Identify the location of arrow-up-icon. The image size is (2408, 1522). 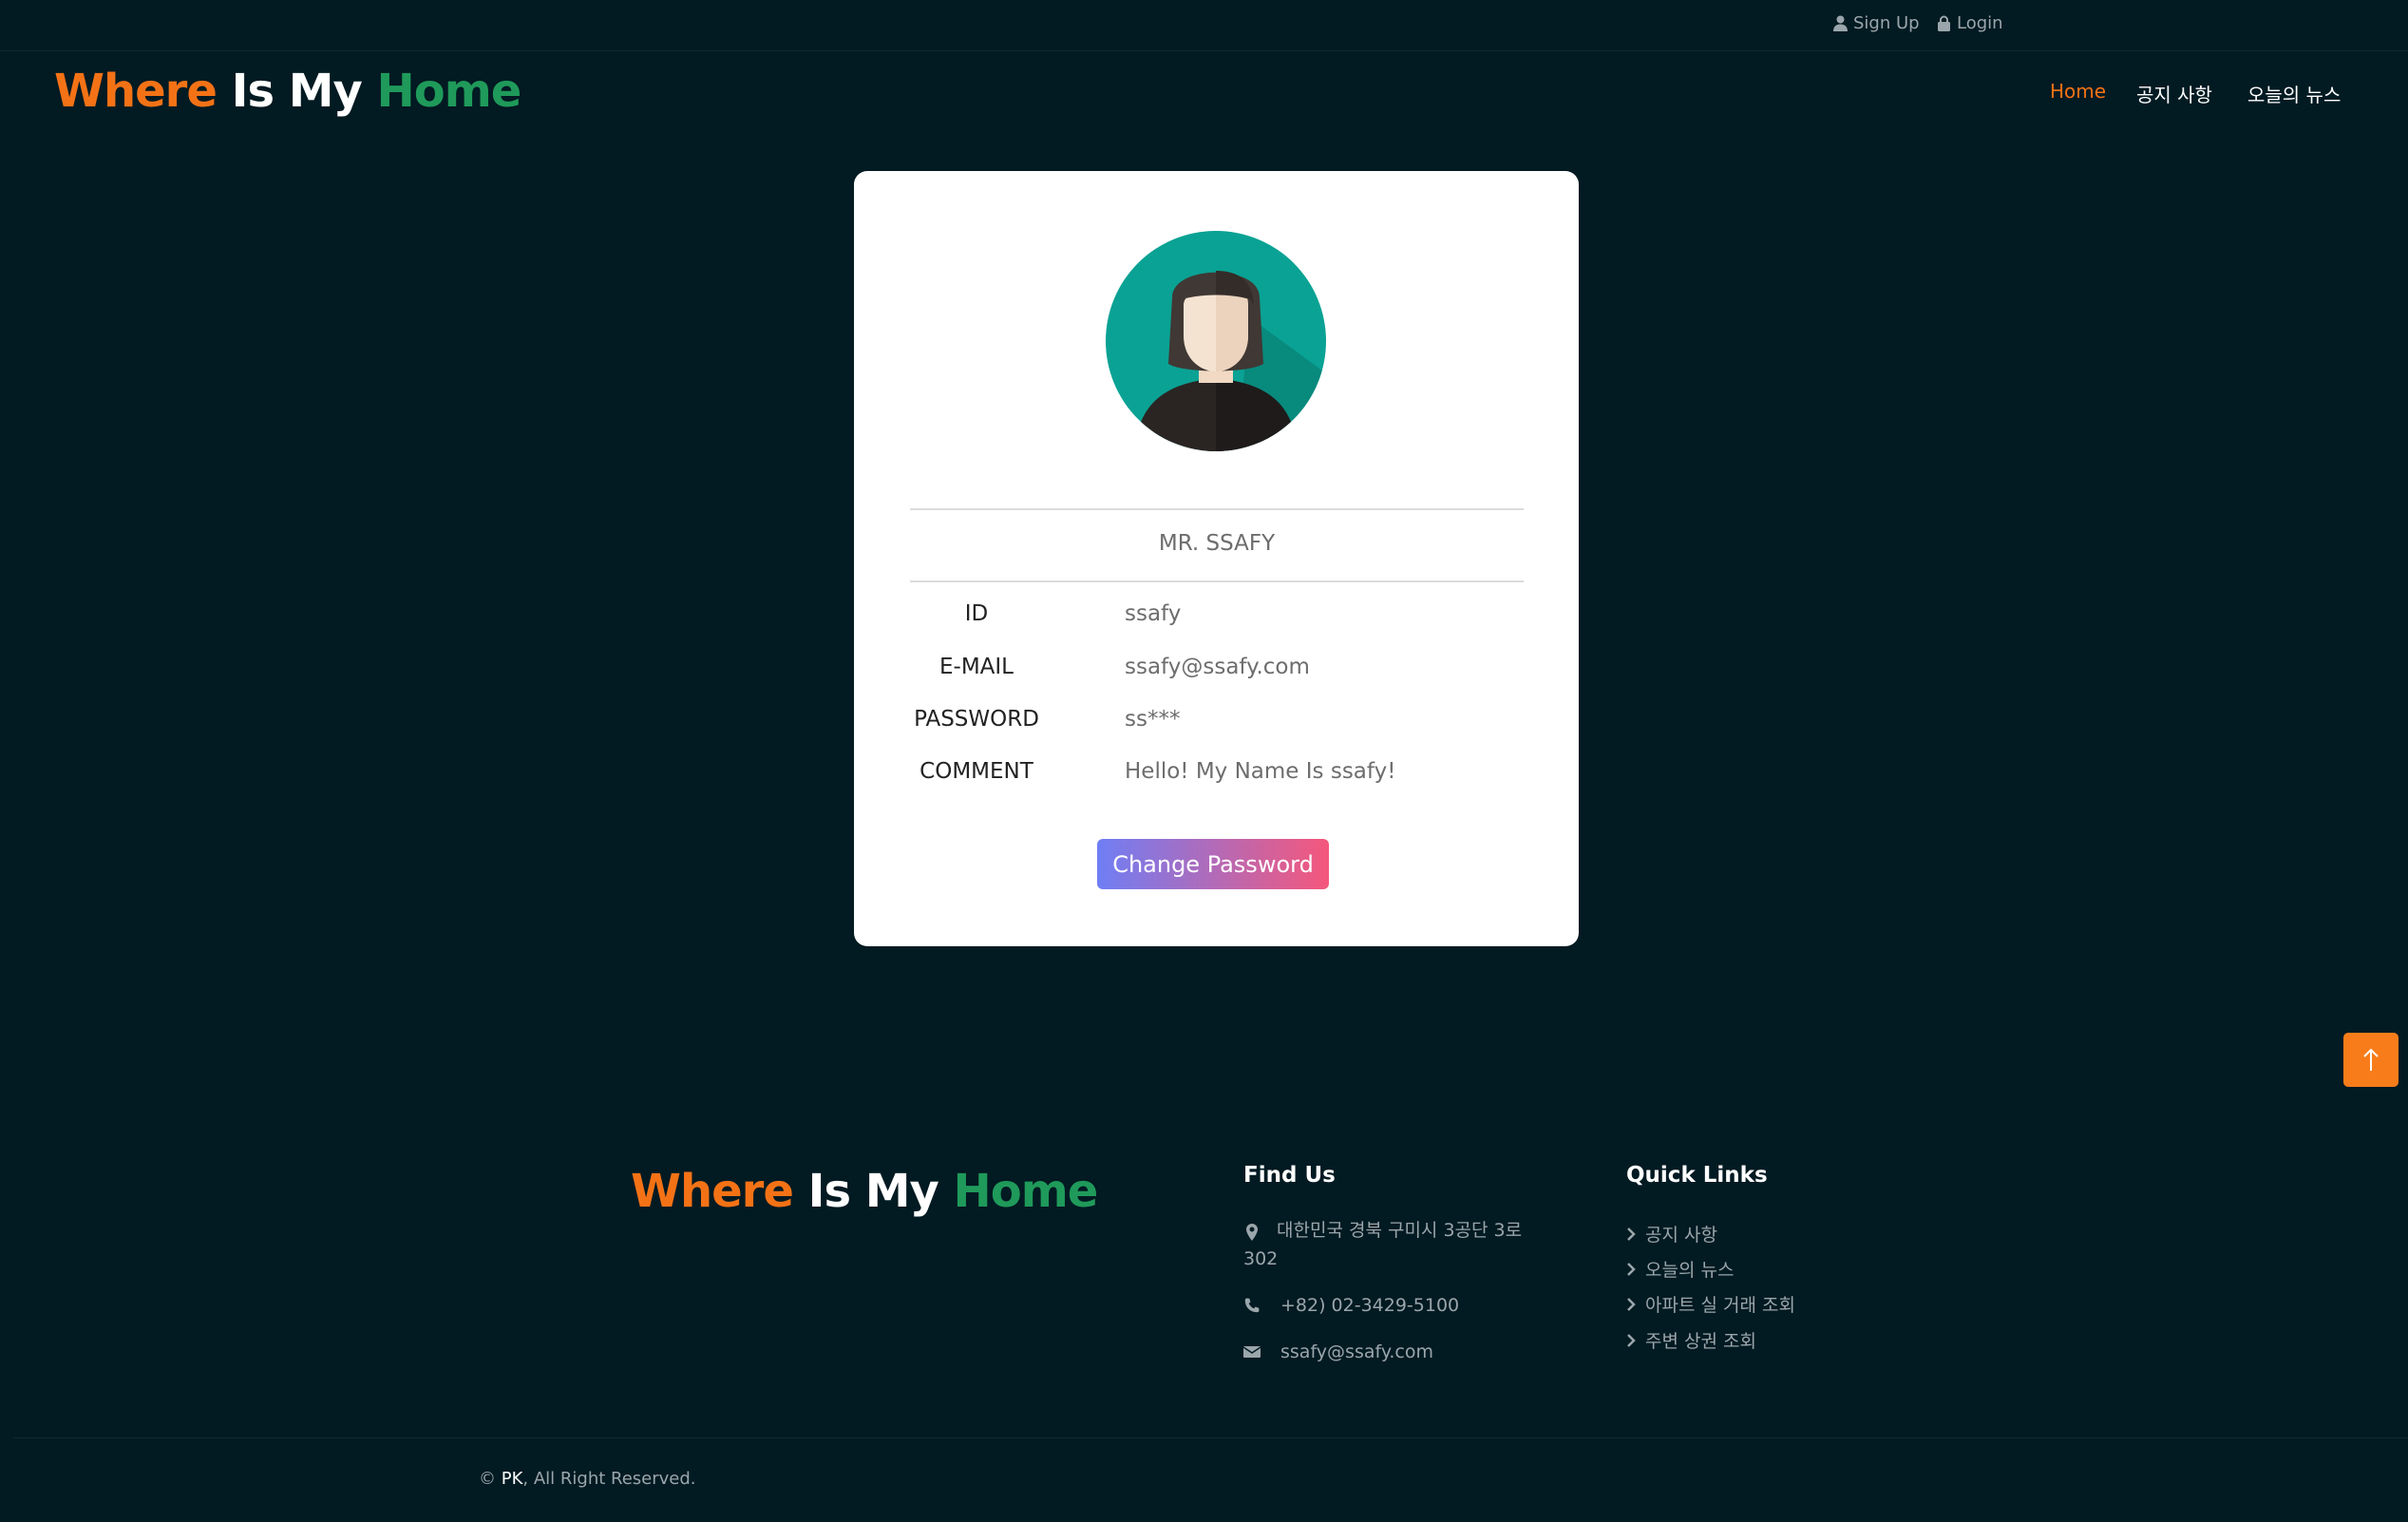
(2371, 1059).